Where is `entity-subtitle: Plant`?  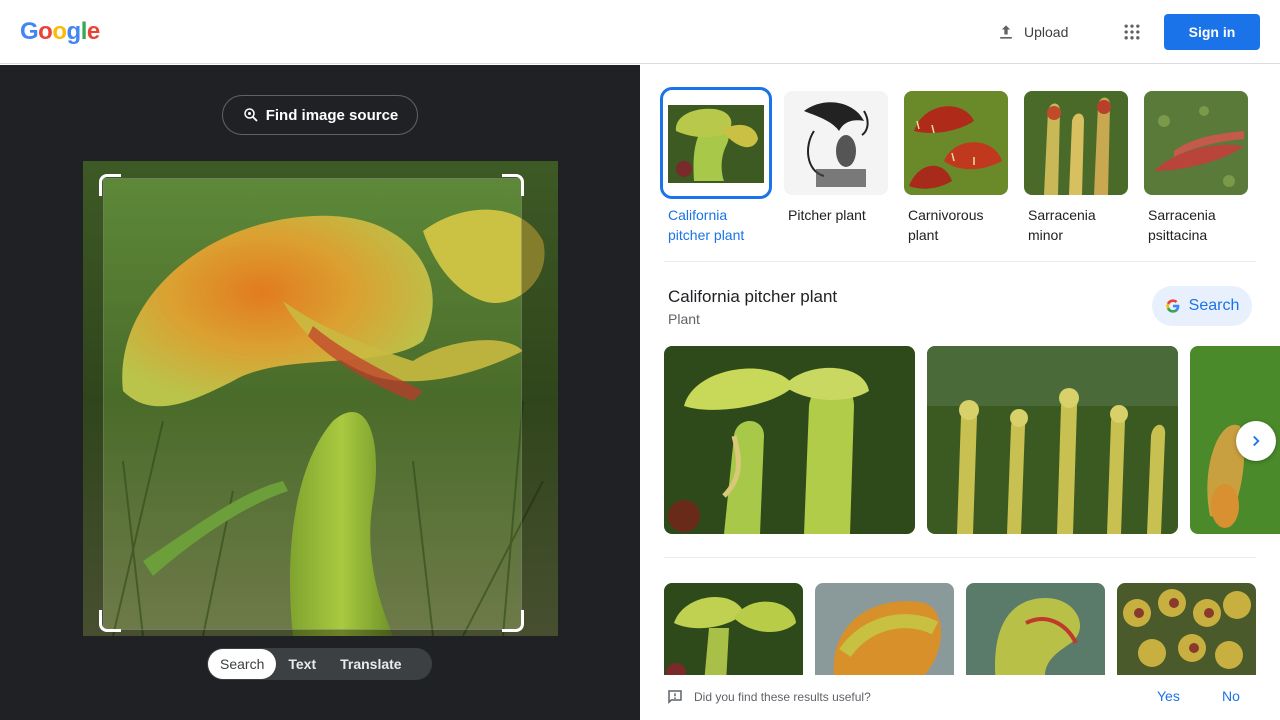 entity-subtitle: Plant is located at coordinates (684, 319).